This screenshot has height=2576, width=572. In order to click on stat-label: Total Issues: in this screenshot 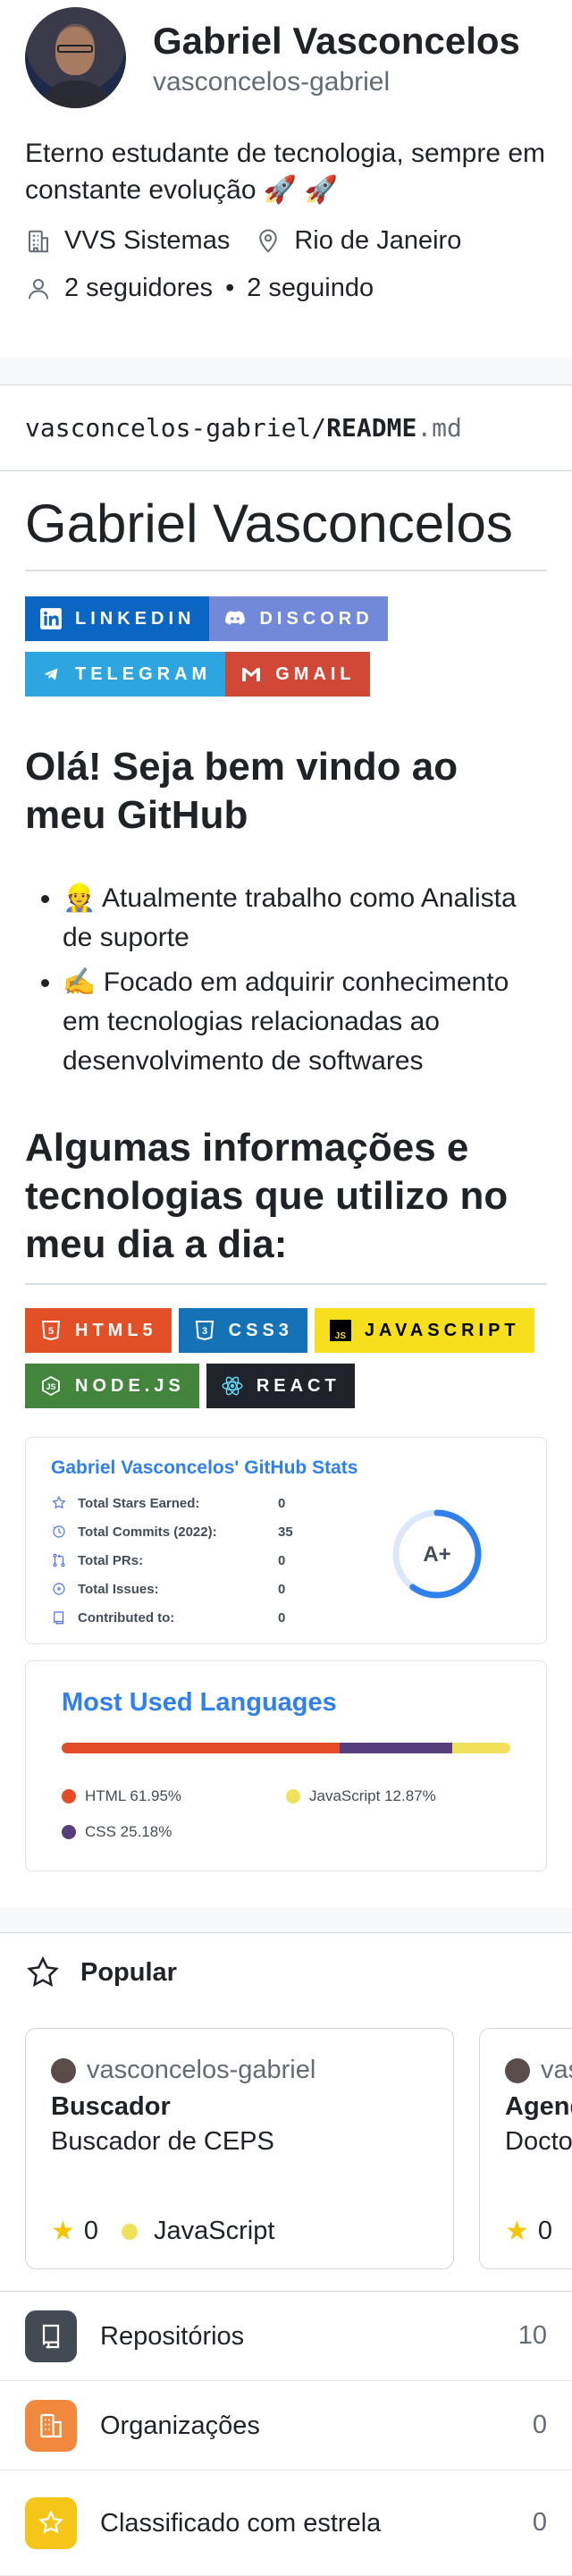, I will do `click(118, 1589)`.